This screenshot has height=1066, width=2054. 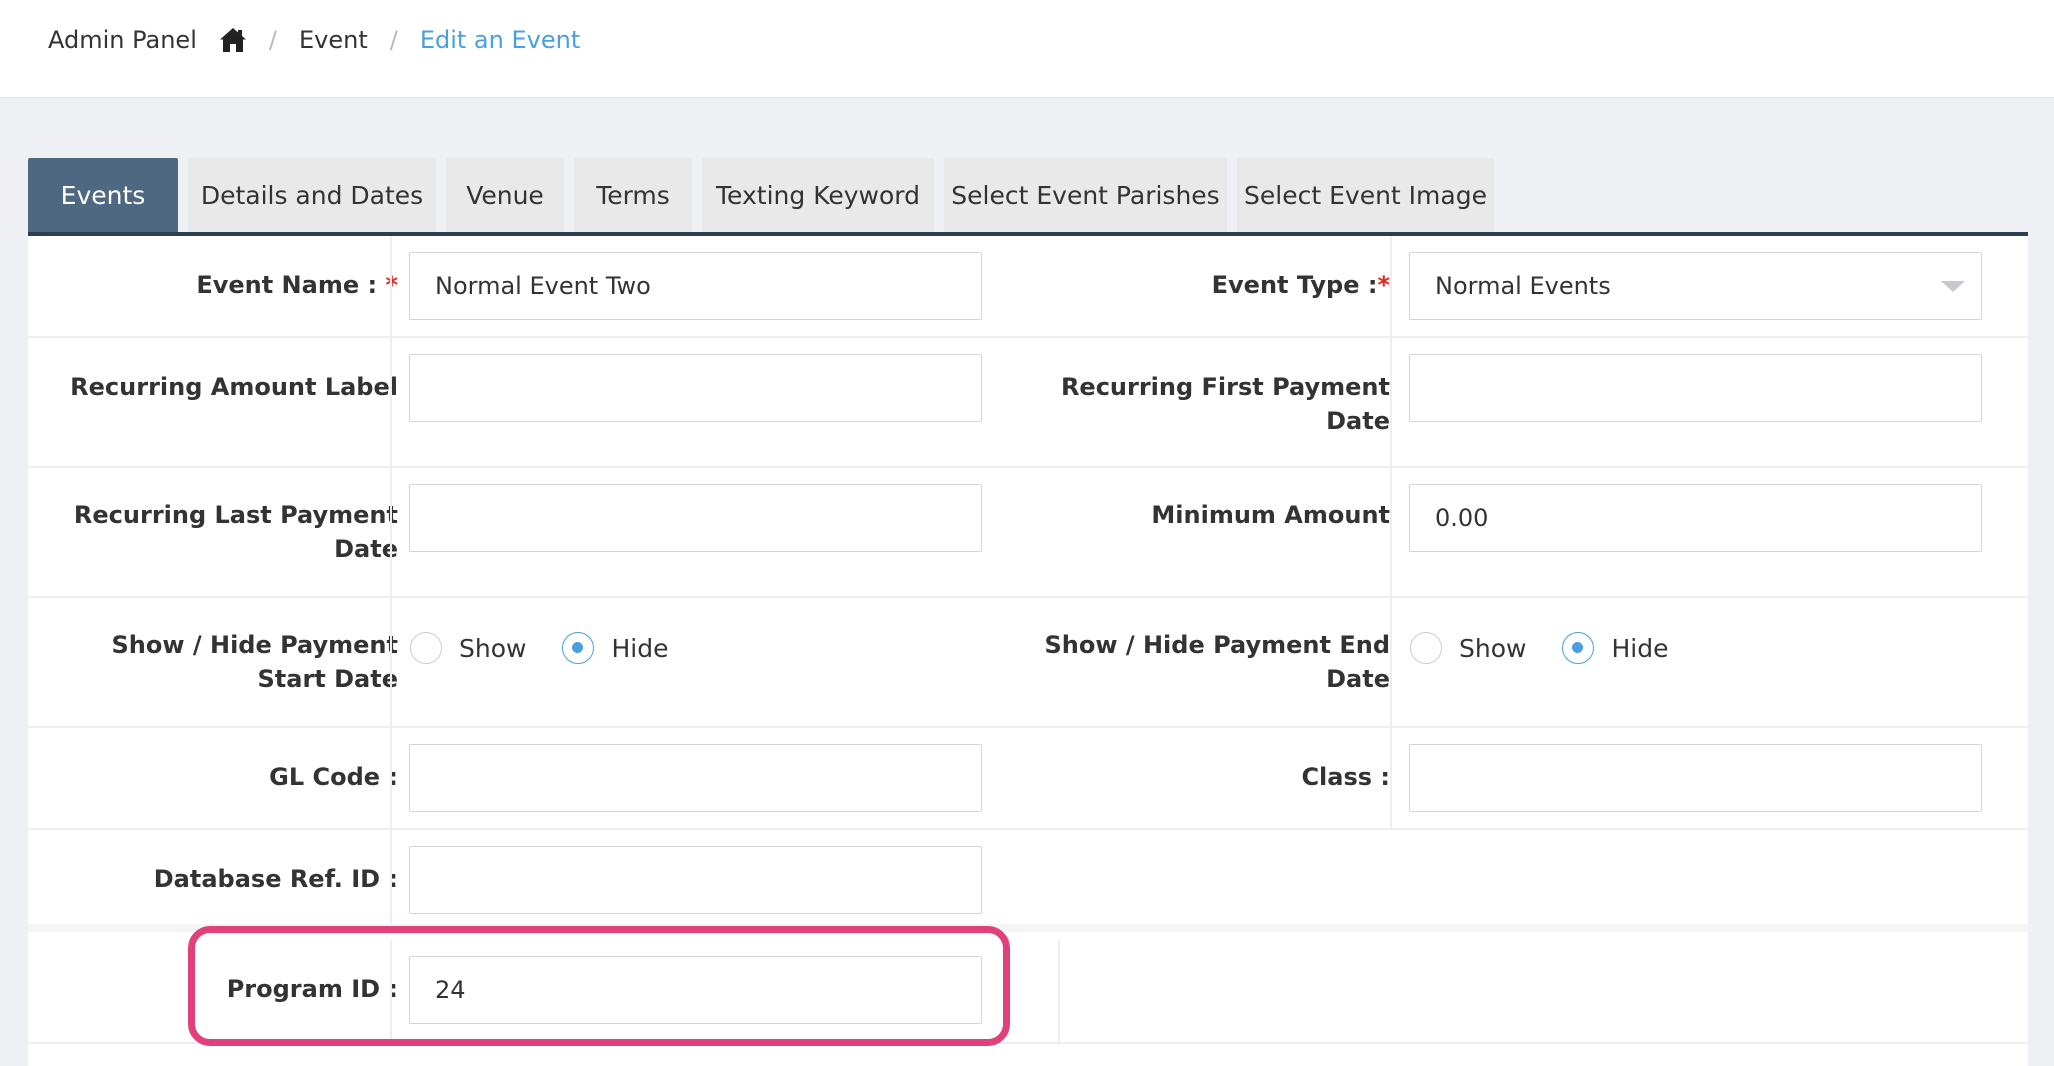 I want to click on breadcrumb-edit-event: Edit an Event, so click(x=500, y=40).